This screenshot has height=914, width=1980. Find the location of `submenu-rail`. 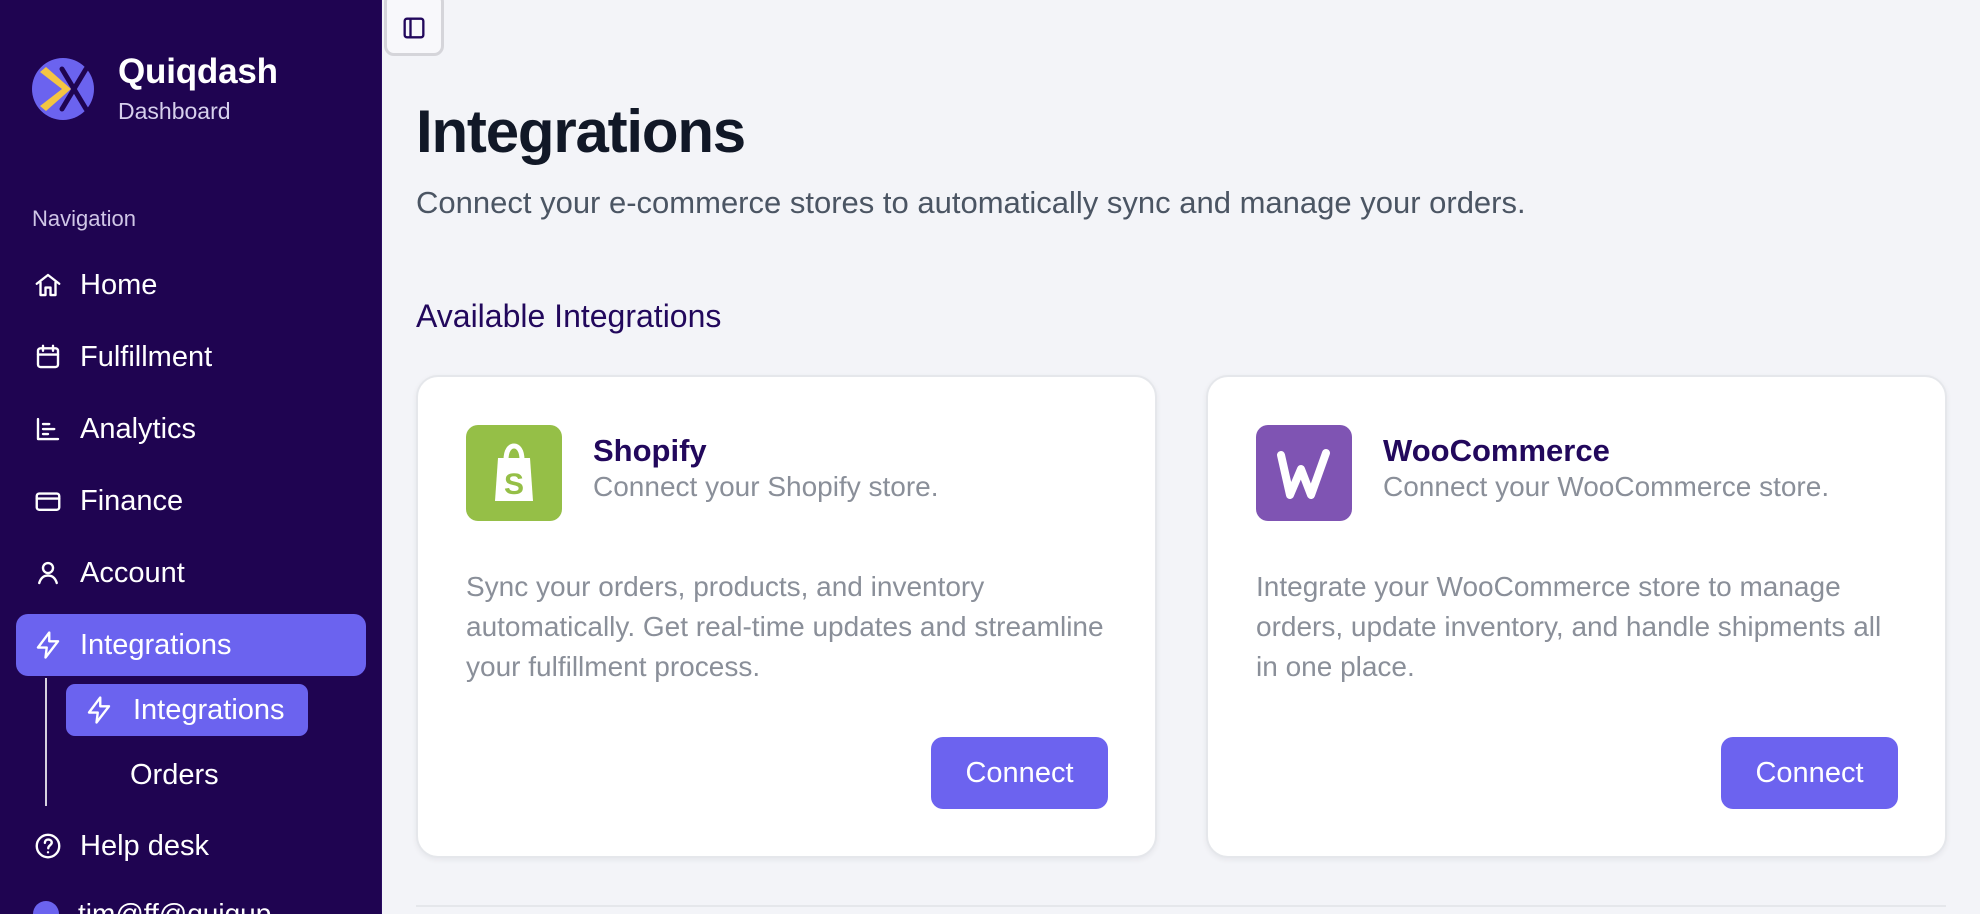

submenu-rail is located at coordinates (46, 742).